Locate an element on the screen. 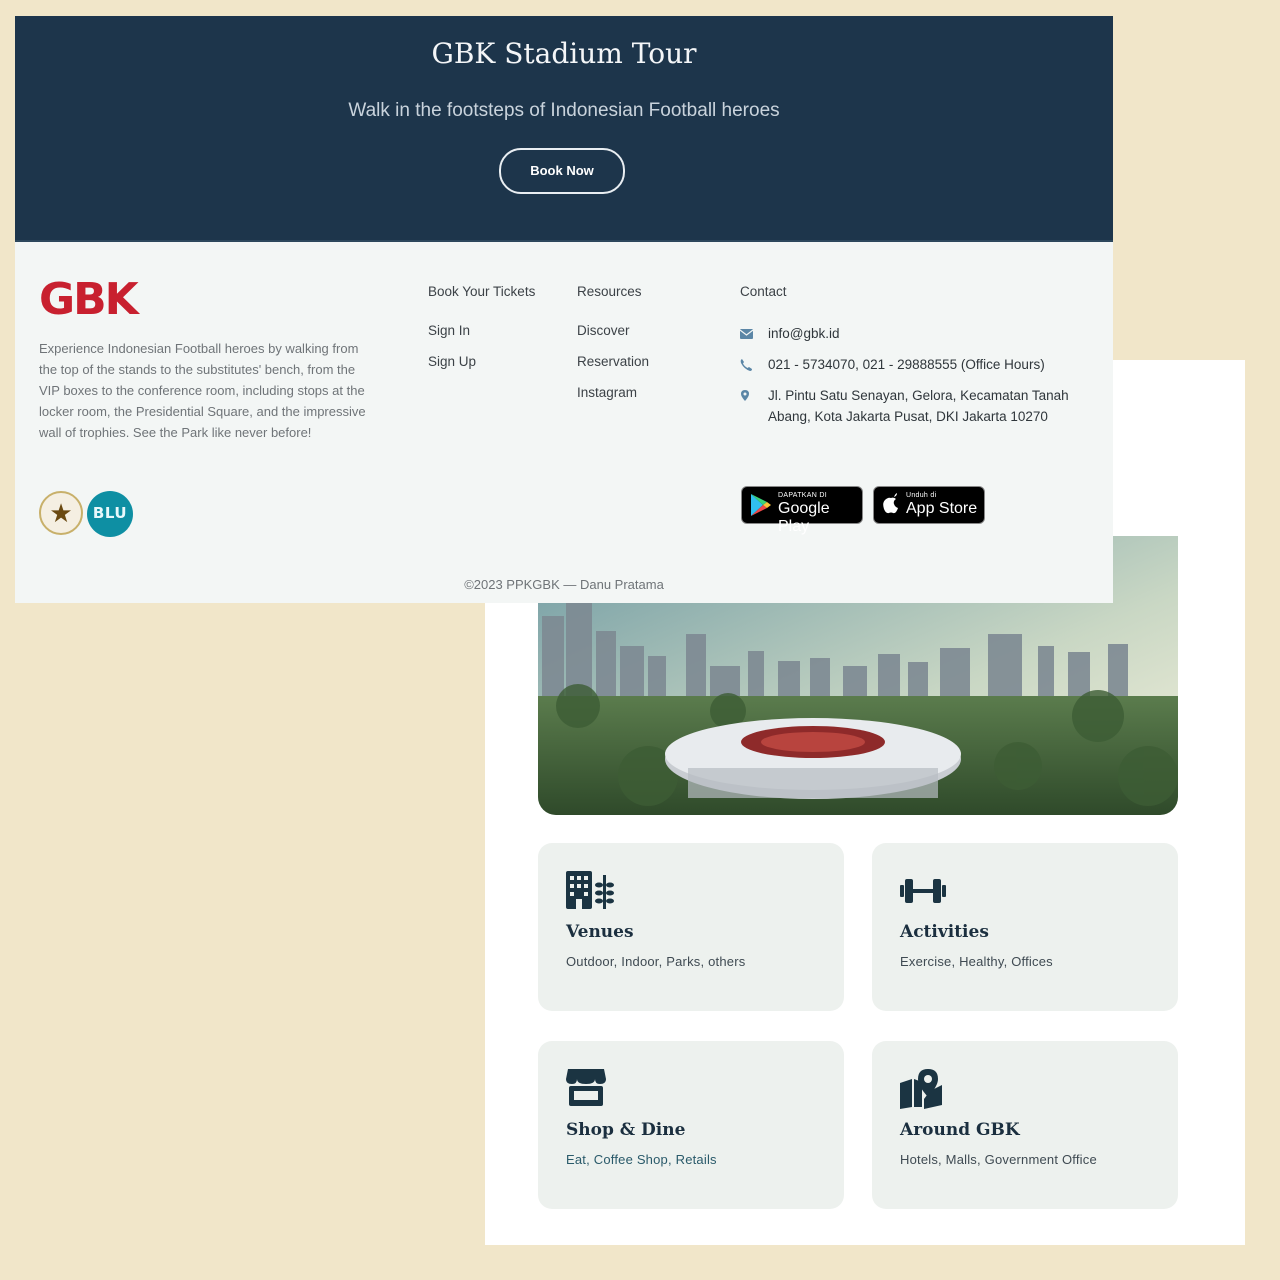 Image resolution: width=1280 pixels, height=1280 pixels. category-subtitle: Outdoor, Indoor, Parks, others is located at coordinates (656, 961).